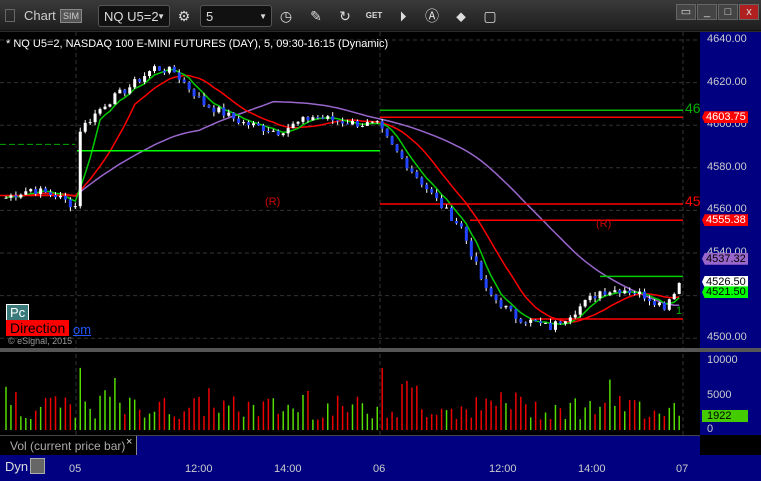 The image size is (761, 481). I want to click on refresh-icon: ↻, so click(345, 16).